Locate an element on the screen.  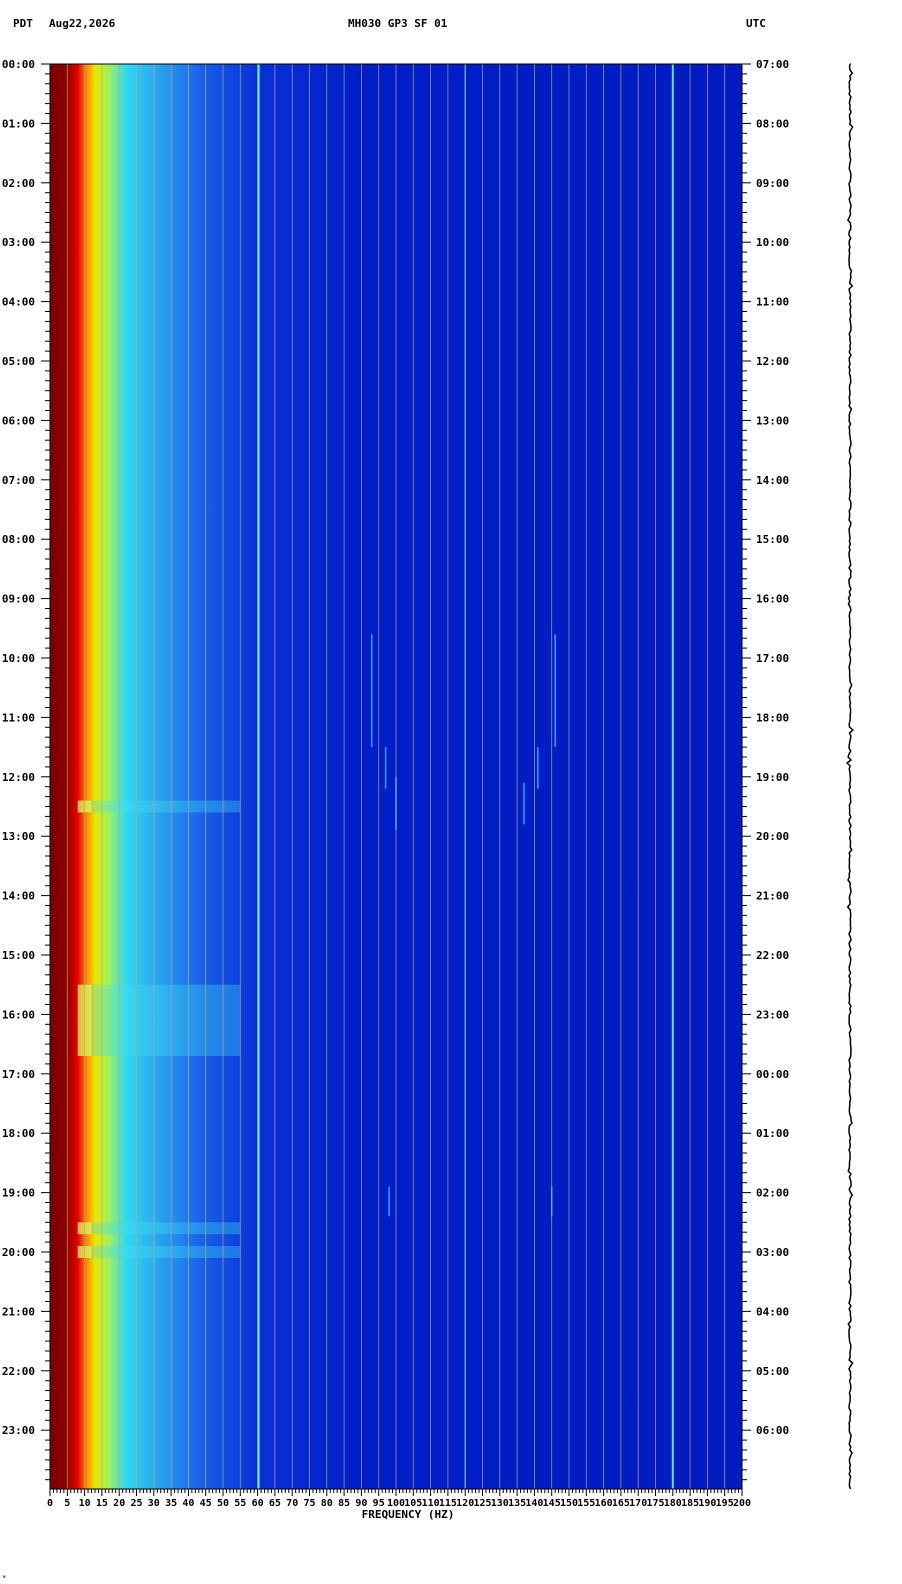
x-tick-label: 70 is located at coordinates (292, 1503).